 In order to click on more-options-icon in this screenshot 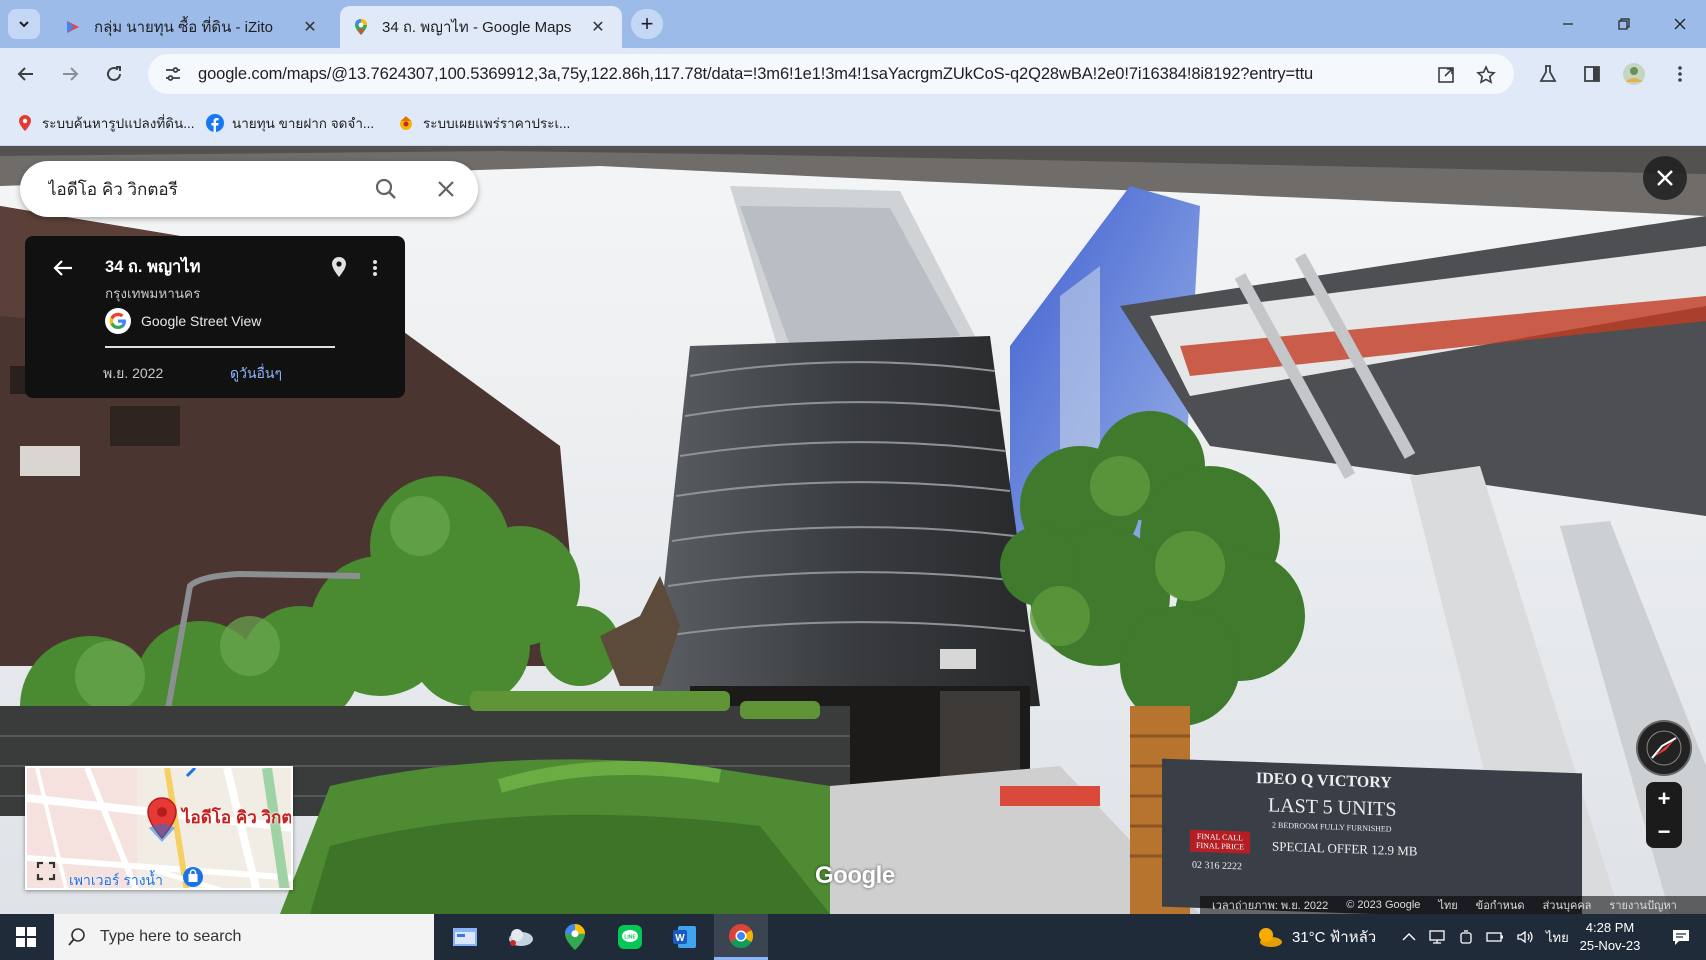, I will do `click(375, 268)`.